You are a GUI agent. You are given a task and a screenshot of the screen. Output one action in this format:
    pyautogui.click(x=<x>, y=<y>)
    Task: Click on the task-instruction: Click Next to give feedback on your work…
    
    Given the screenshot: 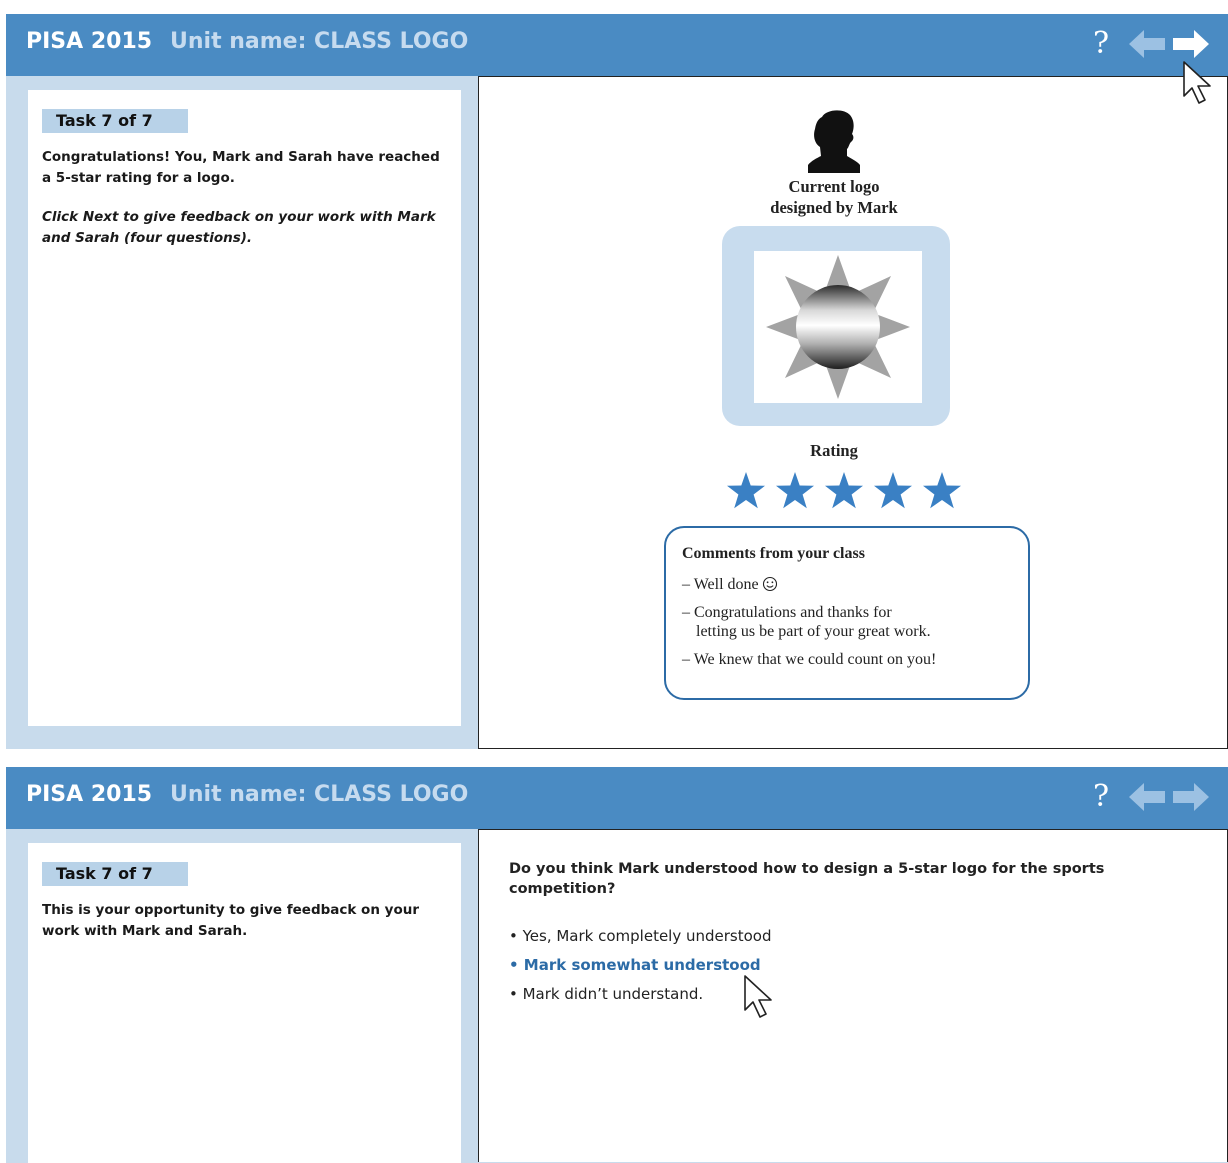 What is the action you would take?
    pyautogui.click(x=239, y=227)
    